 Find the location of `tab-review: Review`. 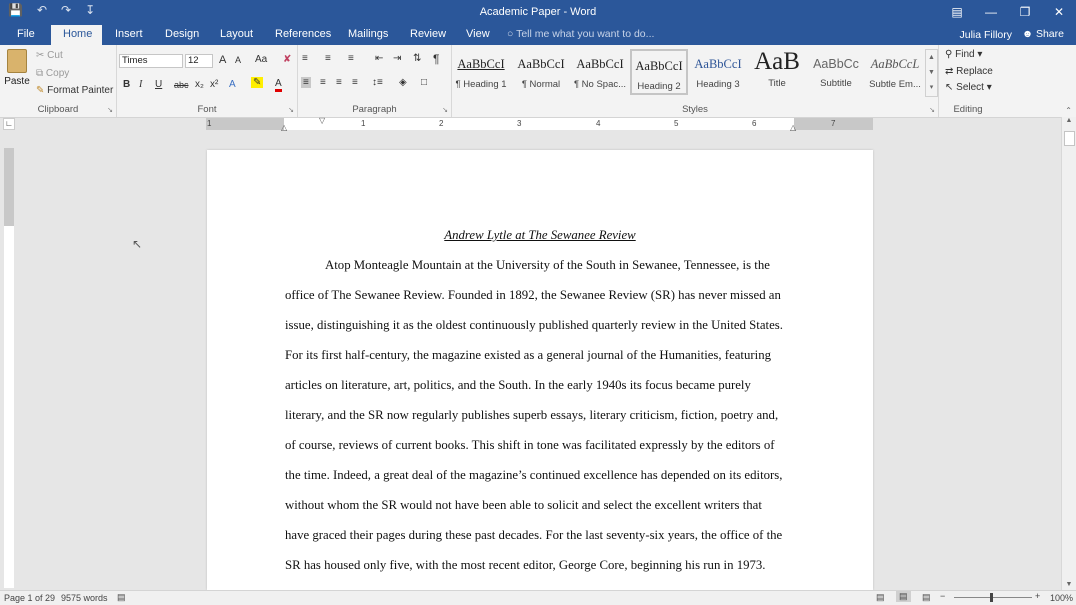

tab-review: Review is located at coordinates (428, 34).